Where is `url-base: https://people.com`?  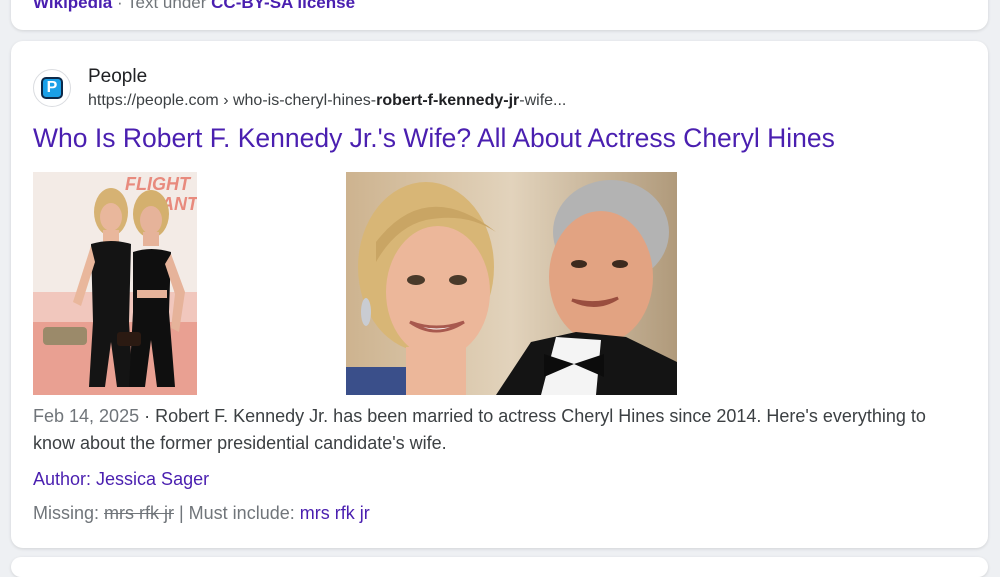
url-base: https://people.com is located at coordinates (153, 100).